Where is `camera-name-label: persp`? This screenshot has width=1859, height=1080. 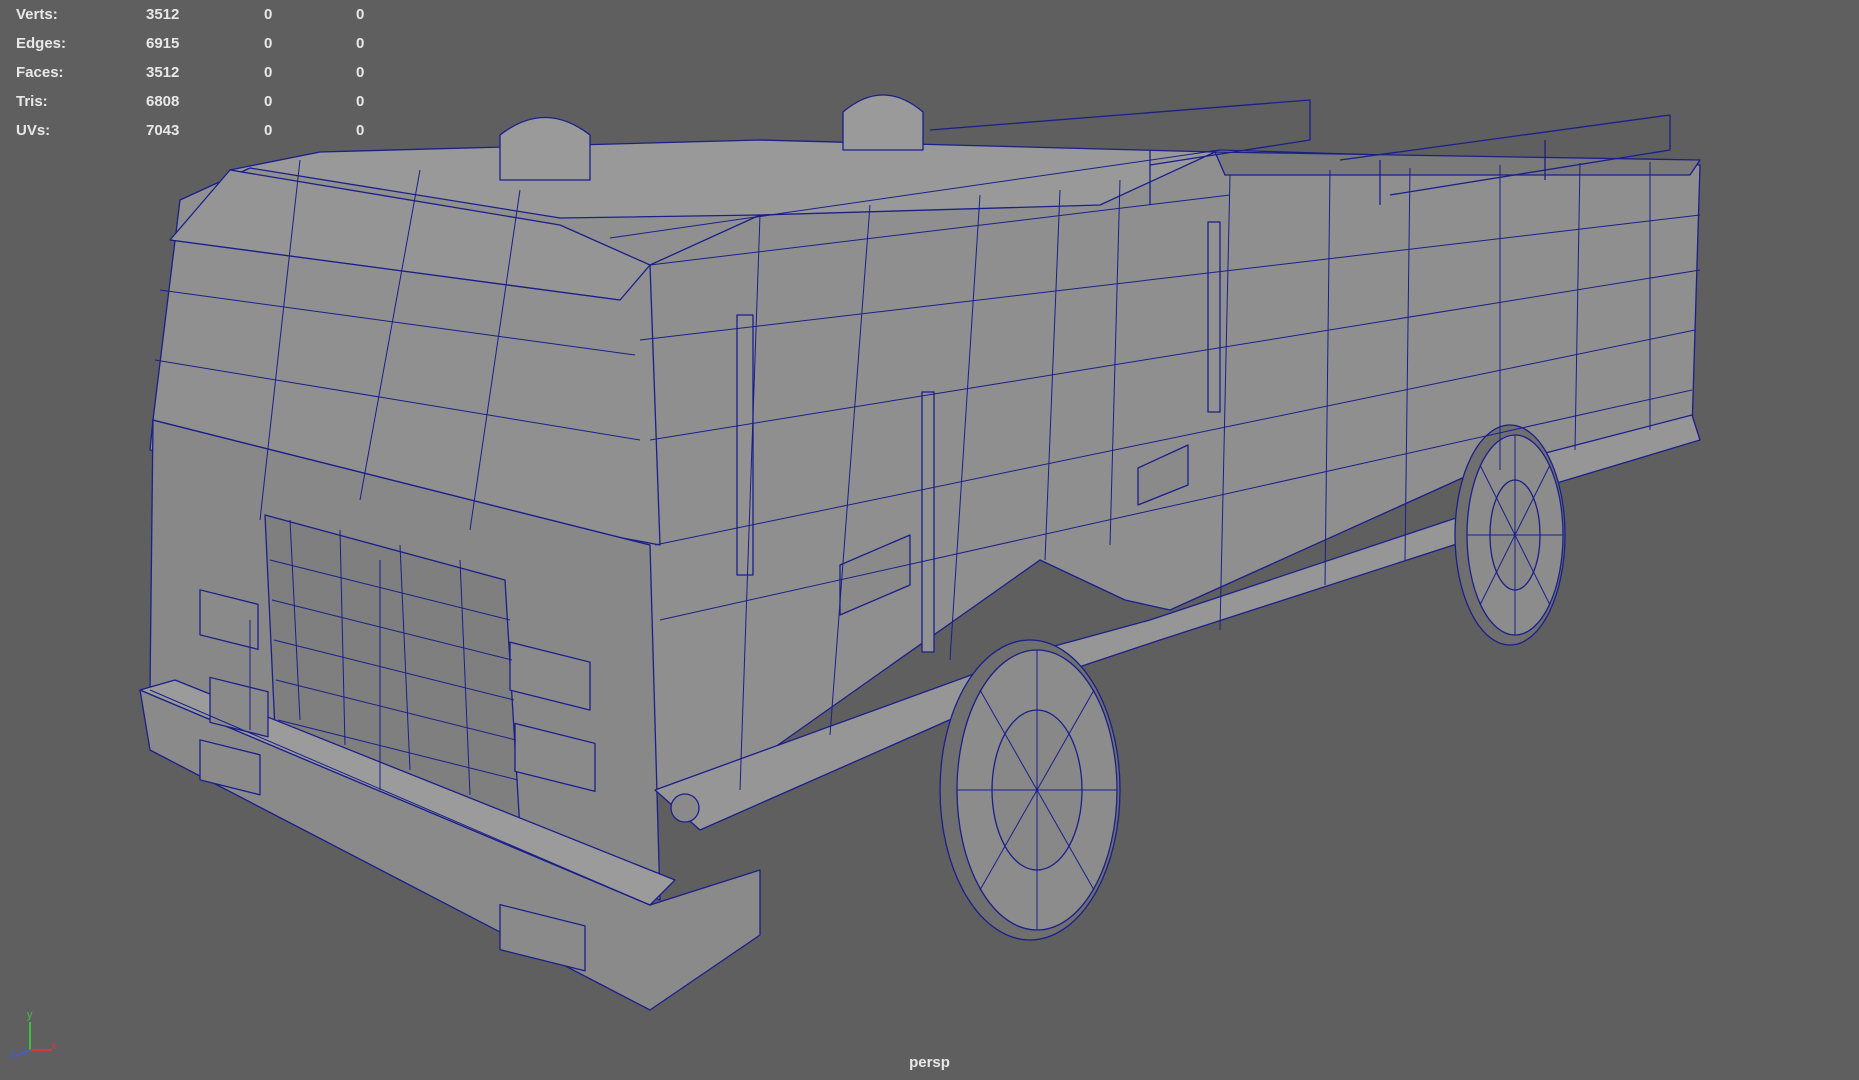 camera-name-label: persp is located at coordinates (929, 1062).